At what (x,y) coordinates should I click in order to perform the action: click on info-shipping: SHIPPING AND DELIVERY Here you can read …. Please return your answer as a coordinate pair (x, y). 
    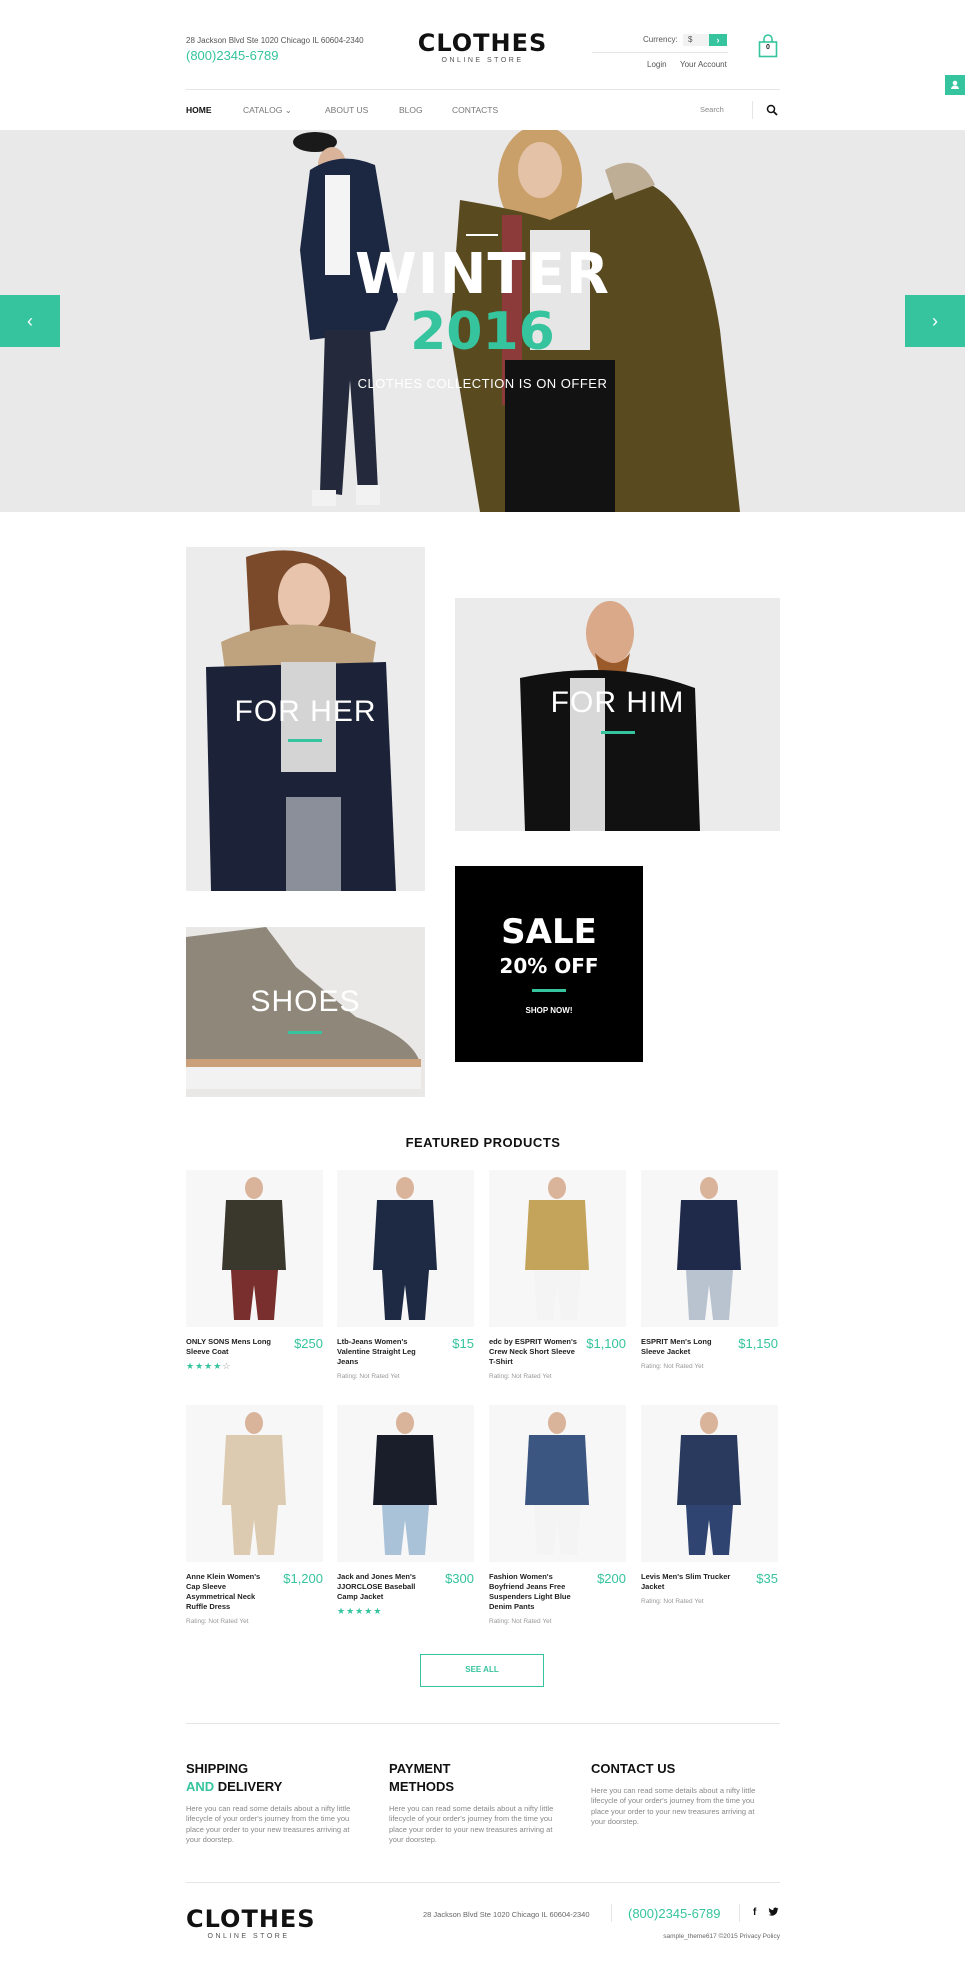
    Looking at the image, I should click on (276, 1802).